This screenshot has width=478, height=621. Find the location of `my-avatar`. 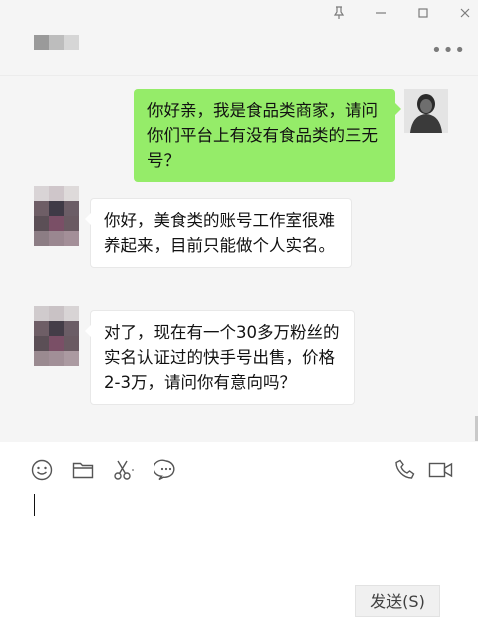

my-avatar is located at coordinates (426, 111).